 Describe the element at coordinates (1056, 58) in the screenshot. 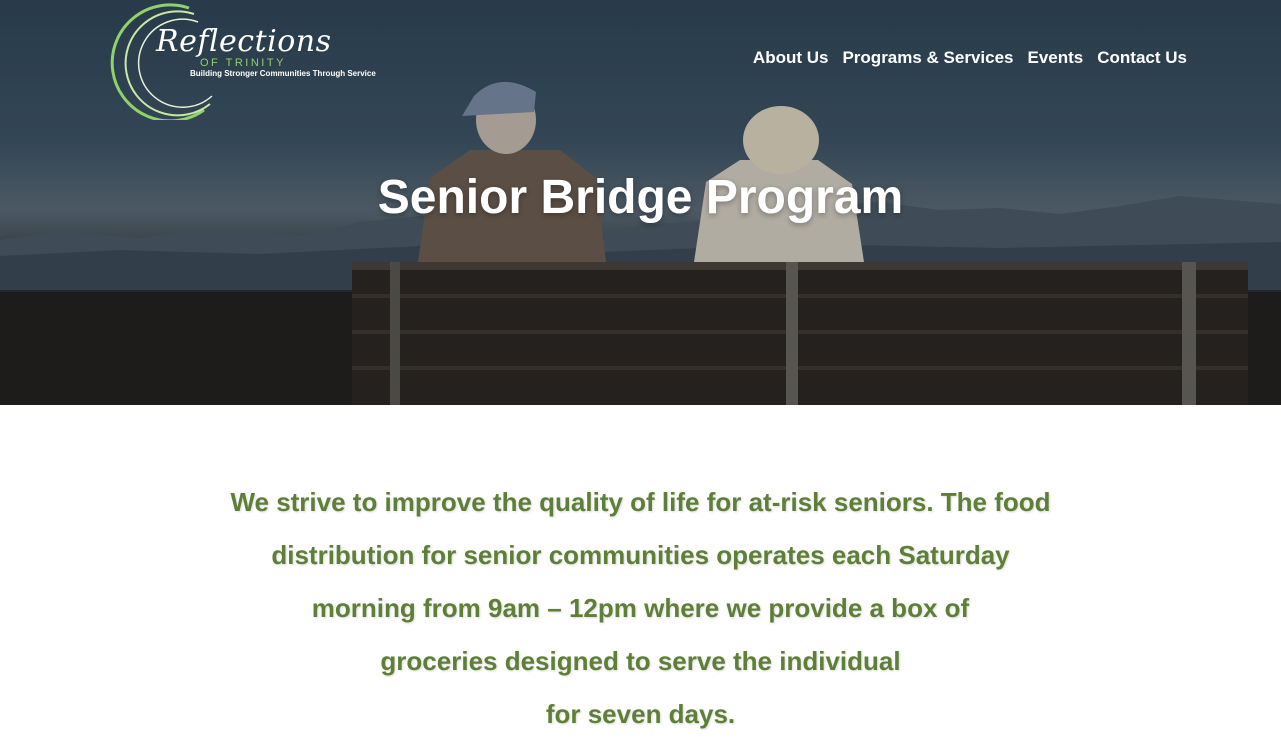

I see `nav-item-events: Events` at that location.